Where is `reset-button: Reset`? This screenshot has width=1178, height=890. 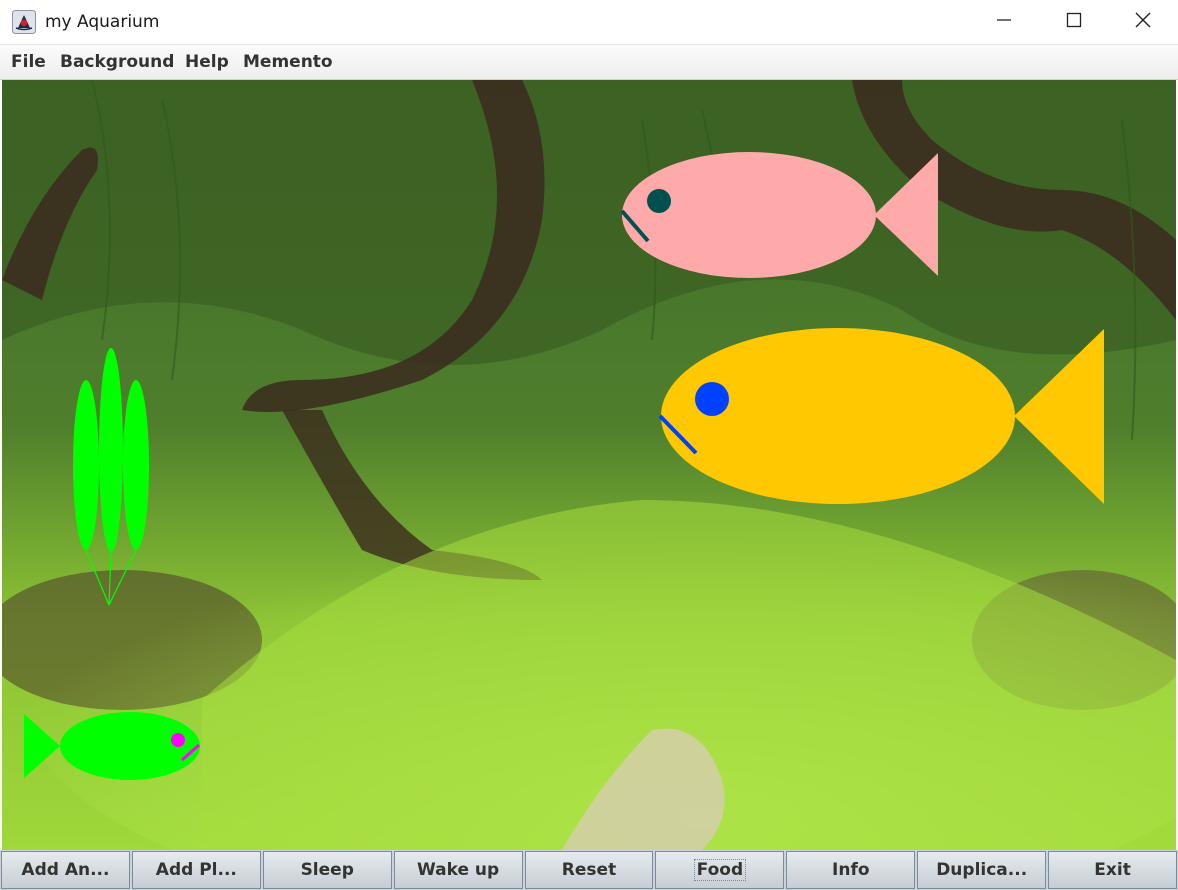
reset-button: Reset is located at coordinates (589, 870).